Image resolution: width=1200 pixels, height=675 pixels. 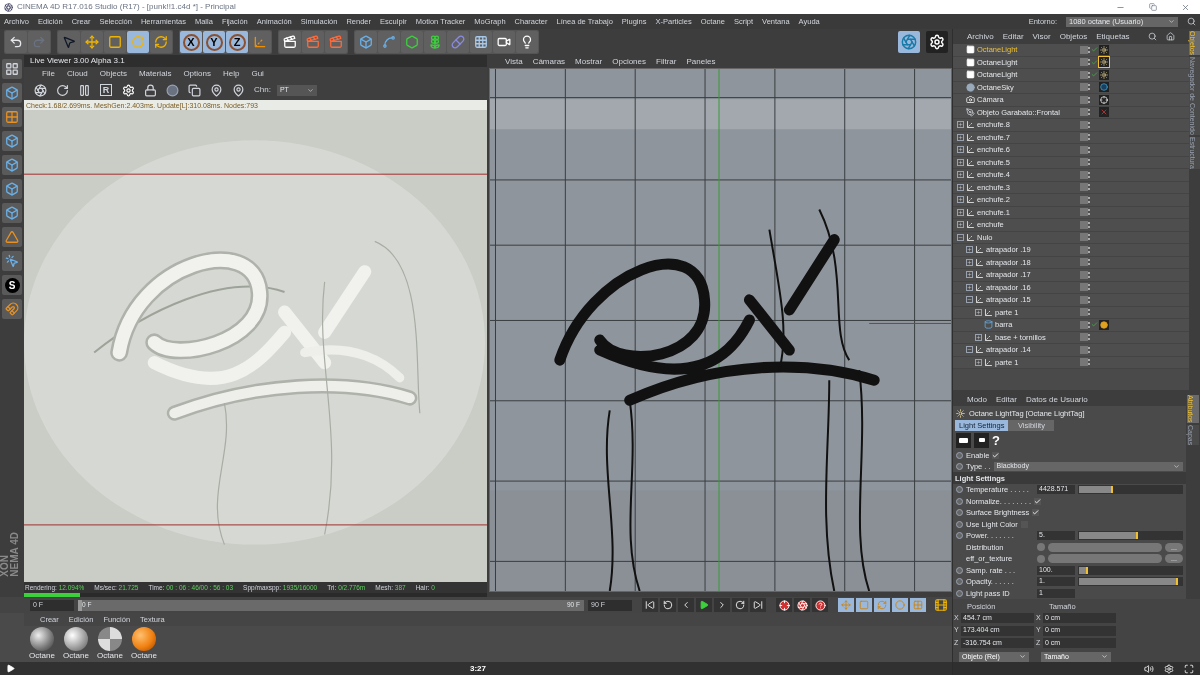 I want to click on menu-item: Archivo, so click(x=980, y=36).